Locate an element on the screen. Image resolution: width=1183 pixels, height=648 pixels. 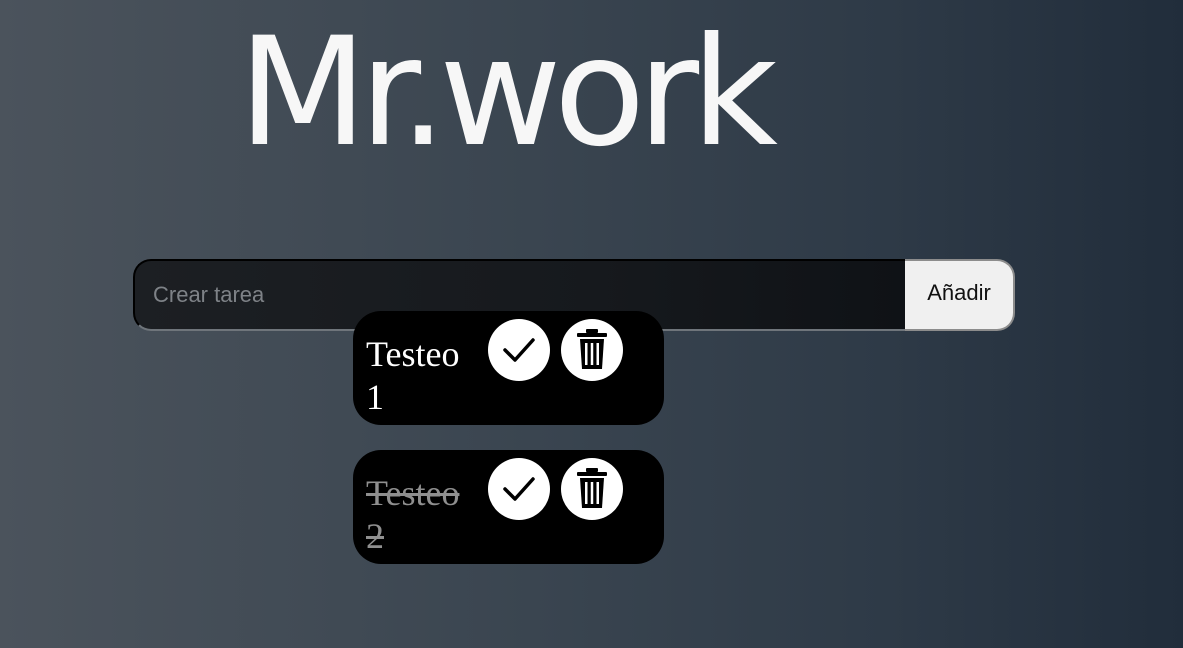
task-item: Testeo 2 is located at coordinates (508, 507).